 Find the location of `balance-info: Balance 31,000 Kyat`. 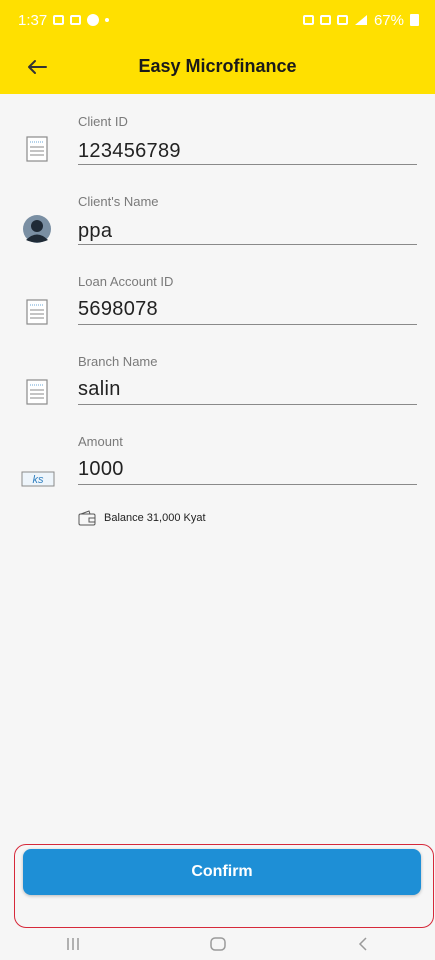

balance-info: Balance 31,000 Kyat is located at coordinates (142, 518).